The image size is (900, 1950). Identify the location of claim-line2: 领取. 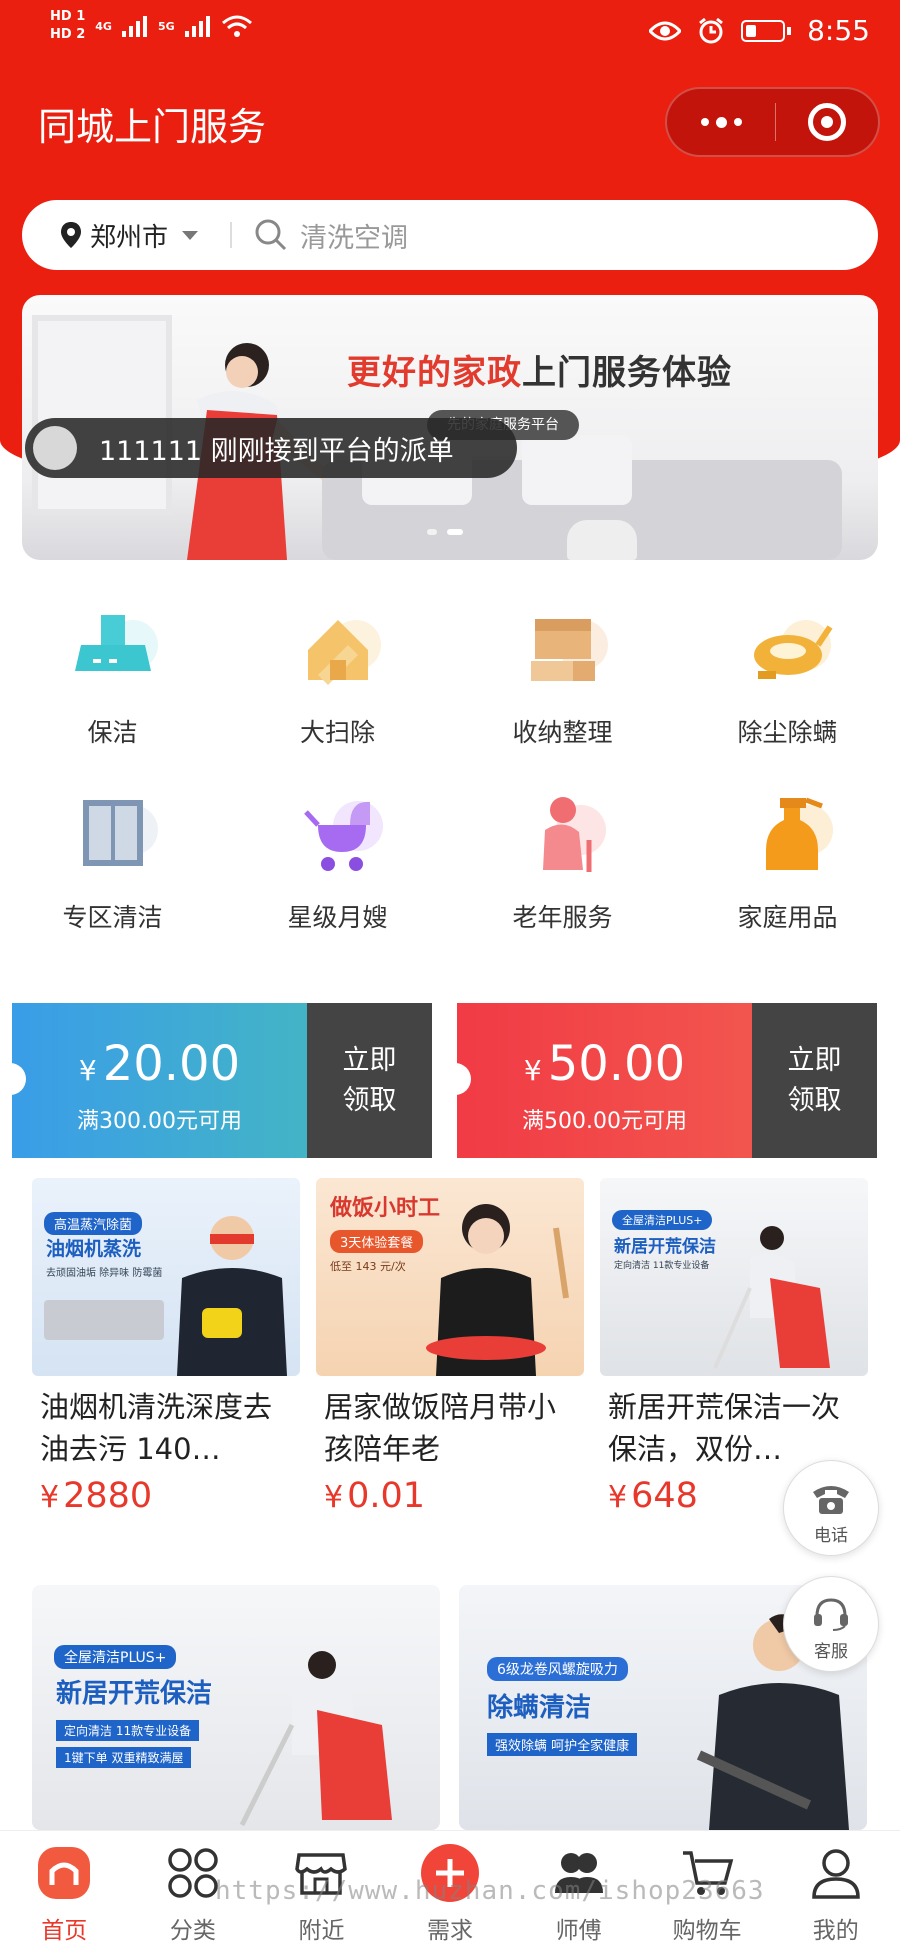
(369, 1100).